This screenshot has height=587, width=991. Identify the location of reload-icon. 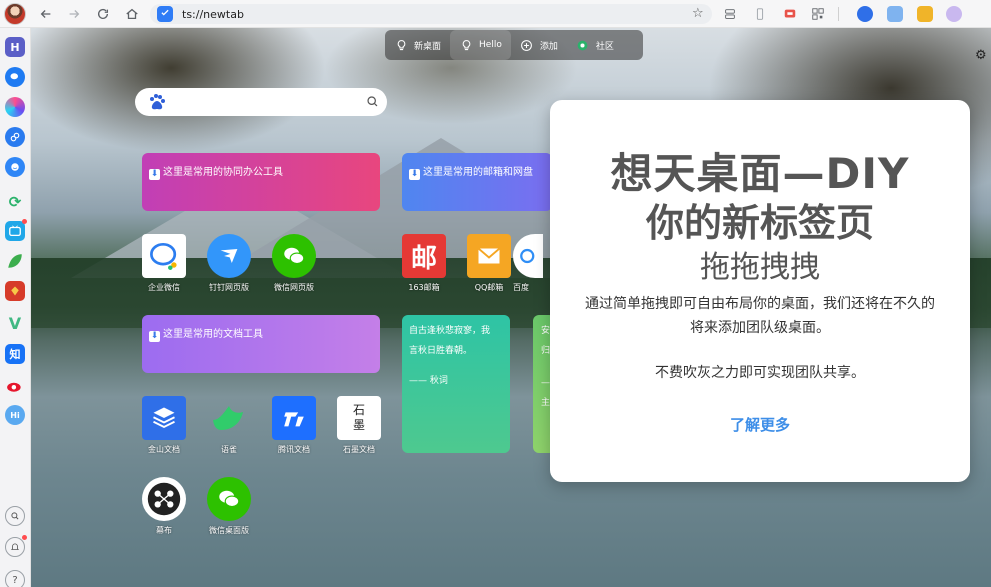
(103, 14).